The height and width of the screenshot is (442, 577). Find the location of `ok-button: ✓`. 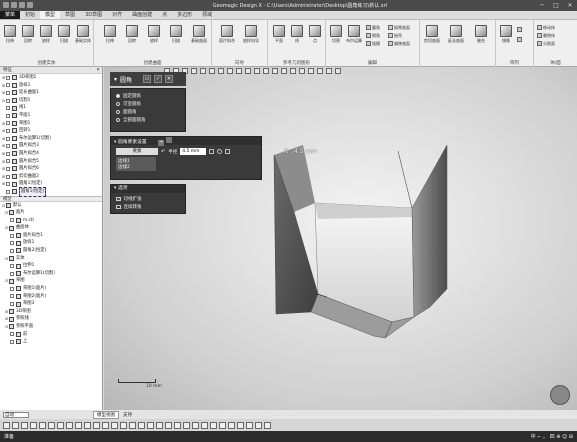

ok-button: ✓ is located at coordinates (158, 79).